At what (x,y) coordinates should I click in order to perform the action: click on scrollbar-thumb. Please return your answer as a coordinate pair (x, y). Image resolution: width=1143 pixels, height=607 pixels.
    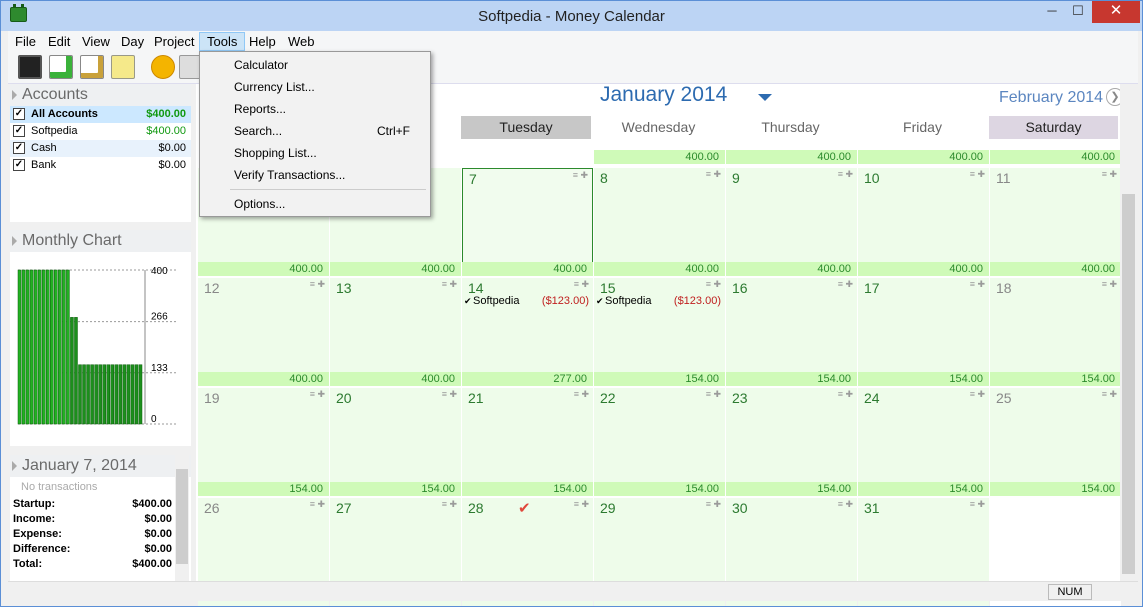
    Looking at the image, I should click on (1128, 384).